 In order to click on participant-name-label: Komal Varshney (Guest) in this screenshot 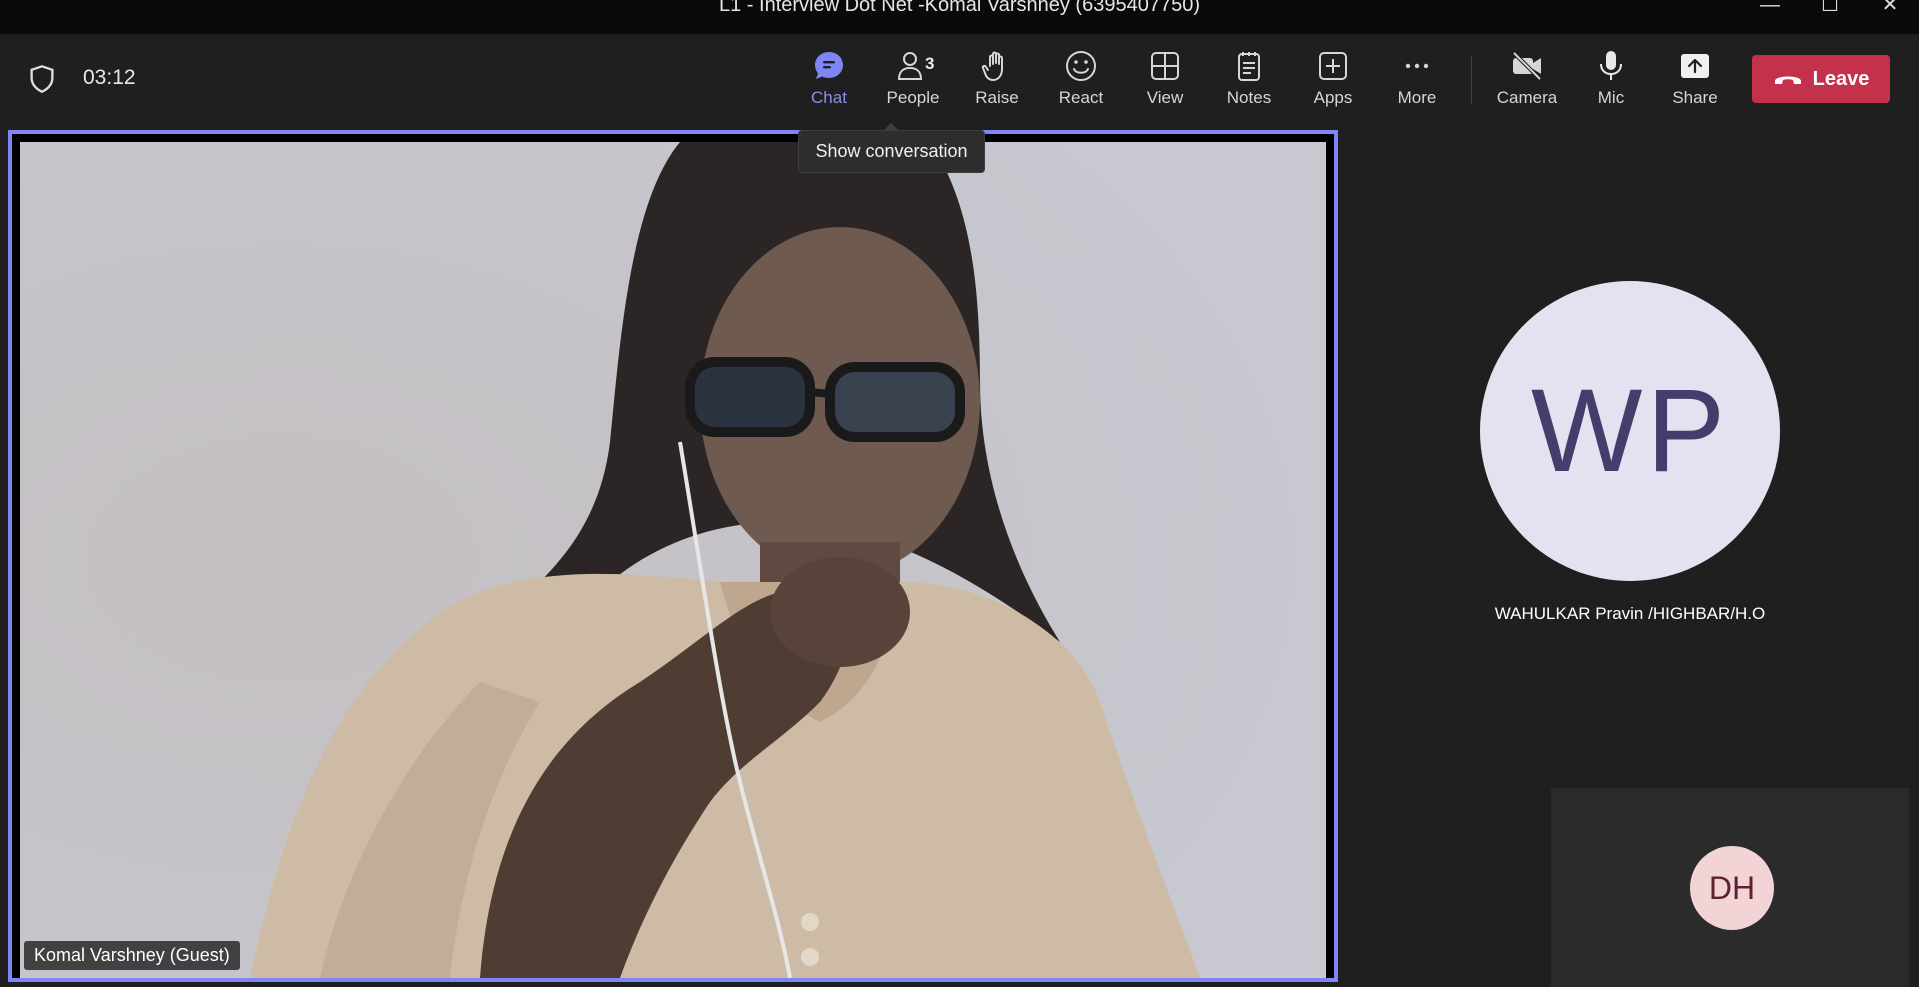, I will do `click(132, 955)`.